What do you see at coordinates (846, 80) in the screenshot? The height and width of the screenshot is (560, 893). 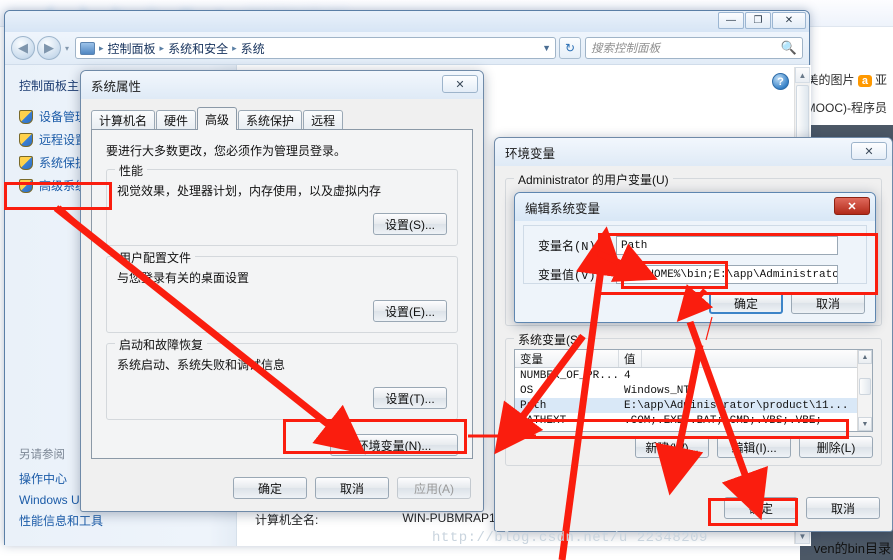 I see `browser-right-text-1: 美的图片 a亚` at bounding box center [846, 80].